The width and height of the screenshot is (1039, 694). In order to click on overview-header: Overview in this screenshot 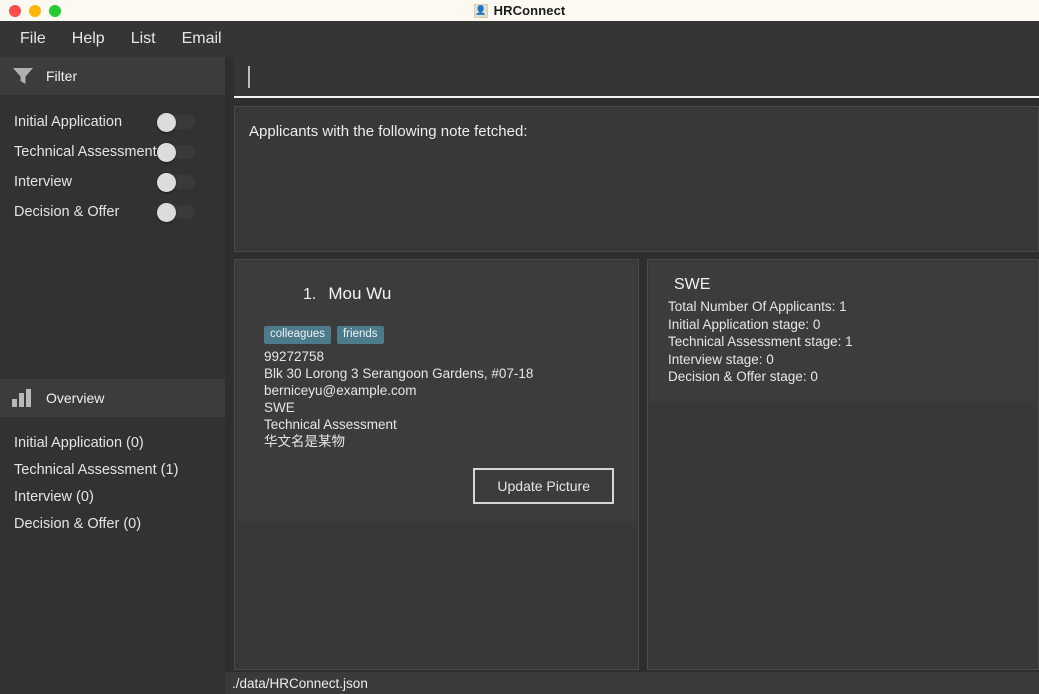, I will do `click(112, 398)`.